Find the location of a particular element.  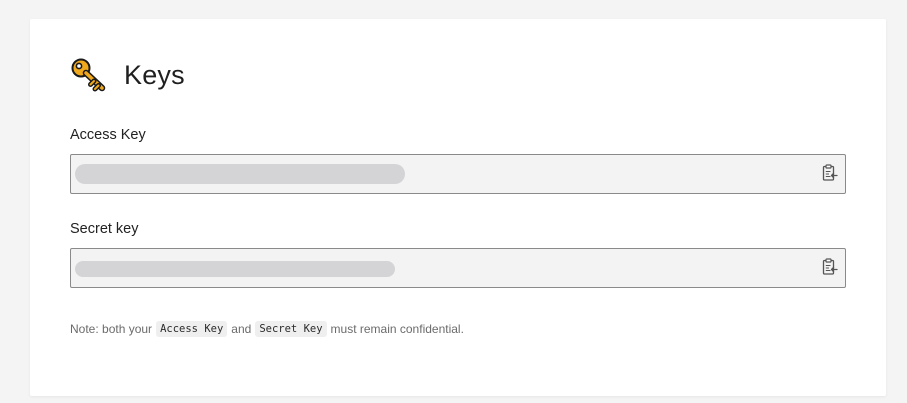

access-key-copy-button is located at coordinates (830, 175).